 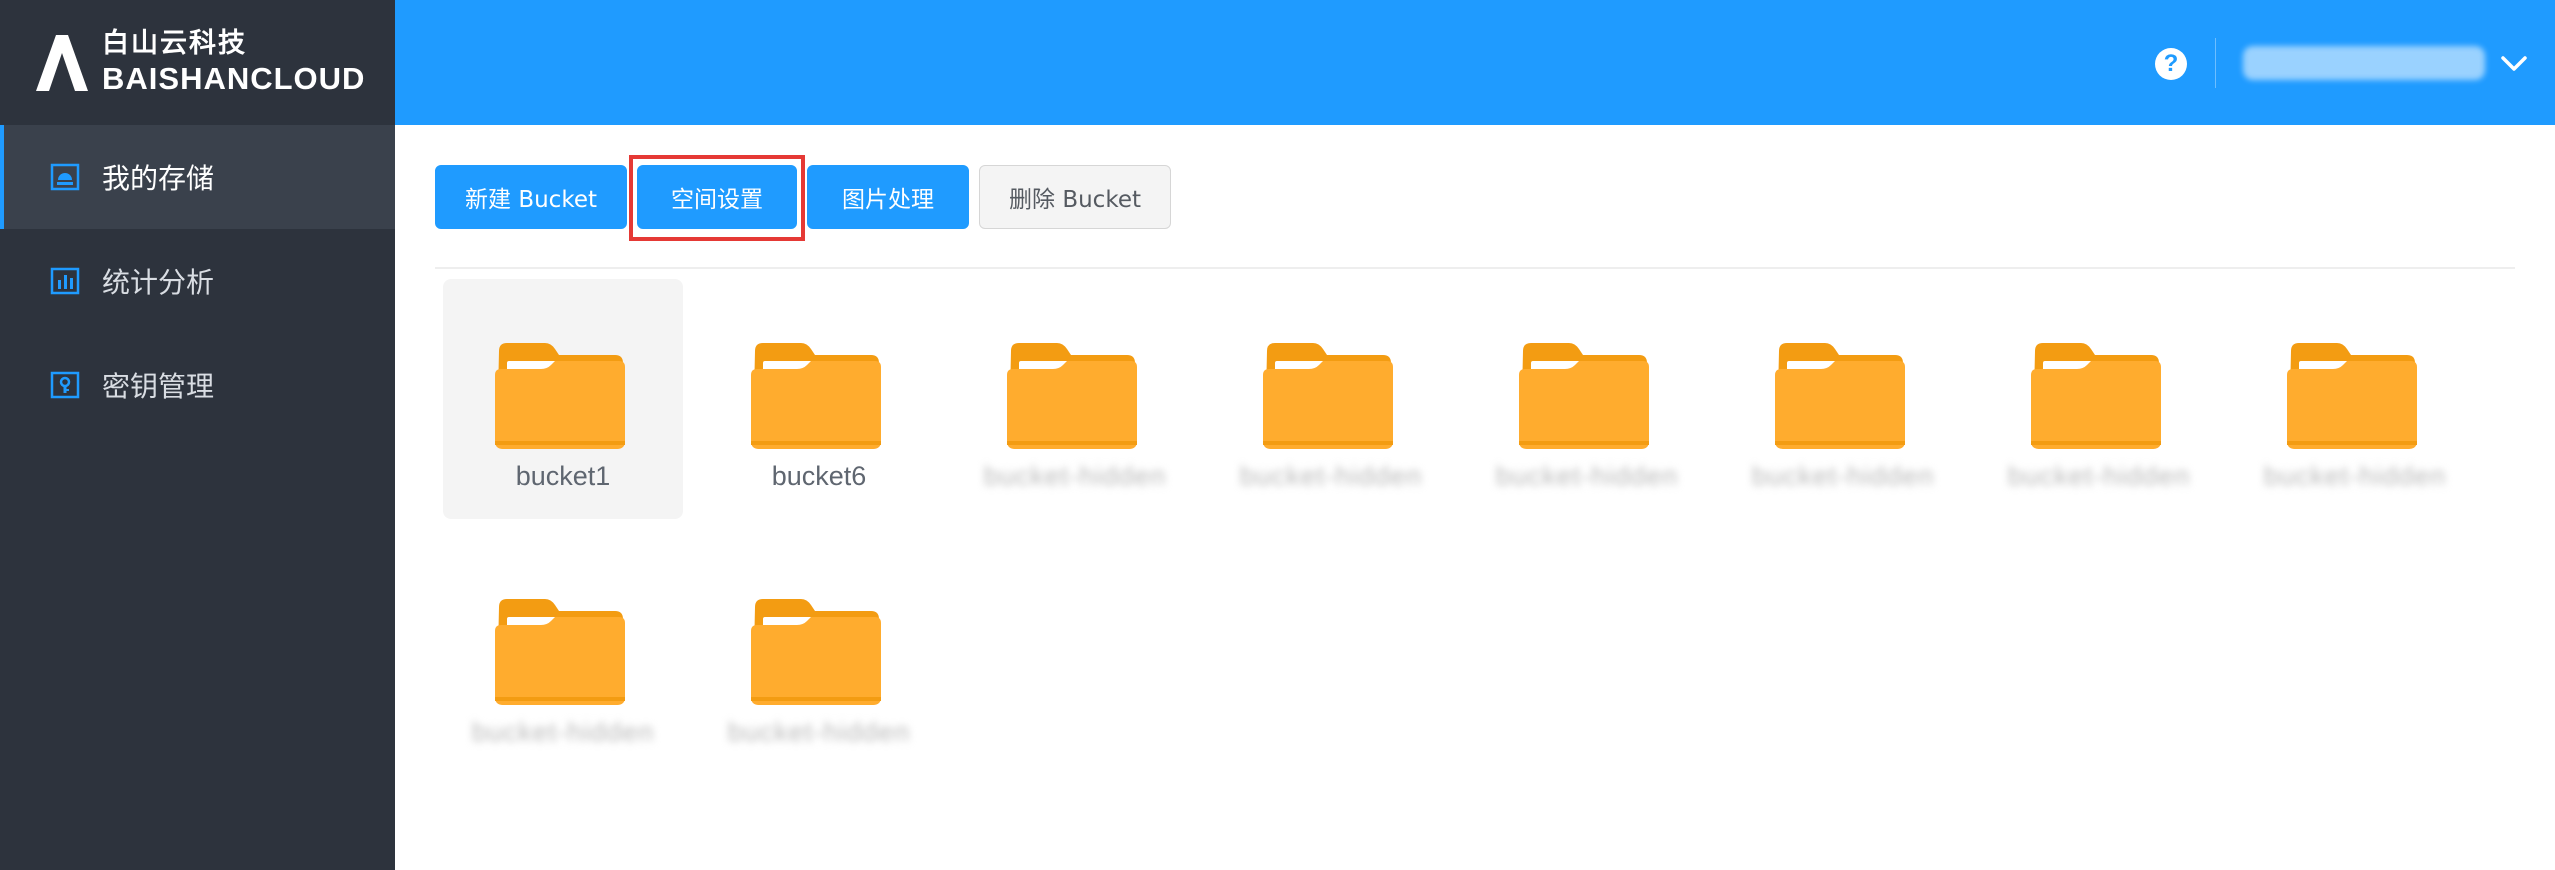 I want to click on content-divider, so click(x=1475, y=268).